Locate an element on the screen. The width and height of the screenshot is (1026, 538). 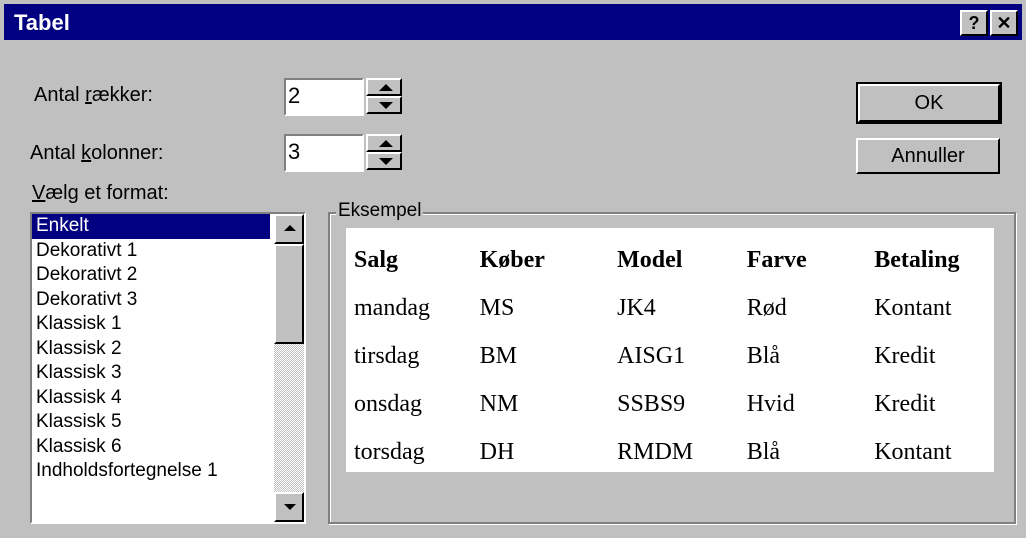
ok-button: OK is located at coordinates (929, 103).